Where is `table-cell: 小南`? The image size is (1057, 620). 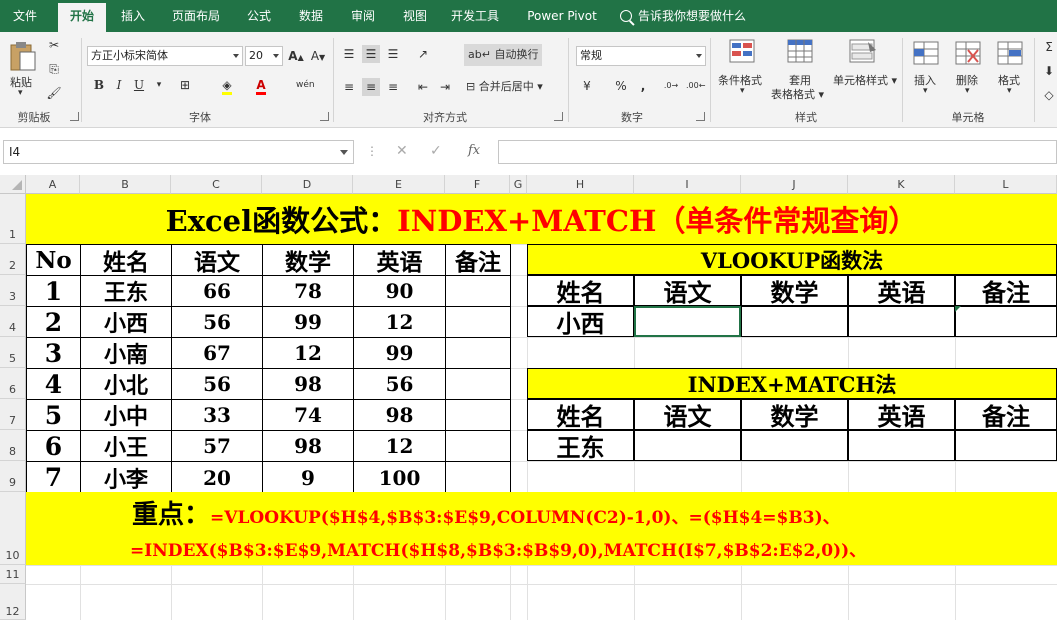
table-cell: 小南 is located at coordinates (126, 353).